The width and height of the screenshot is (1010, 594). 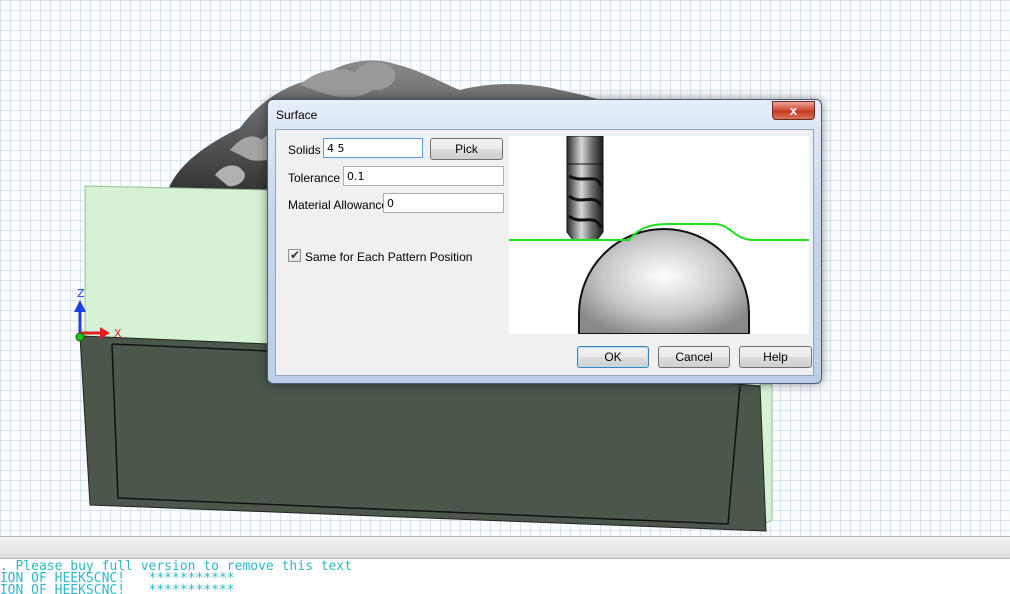 I want to click on ok-button: OK, so click(x=613, y=357).